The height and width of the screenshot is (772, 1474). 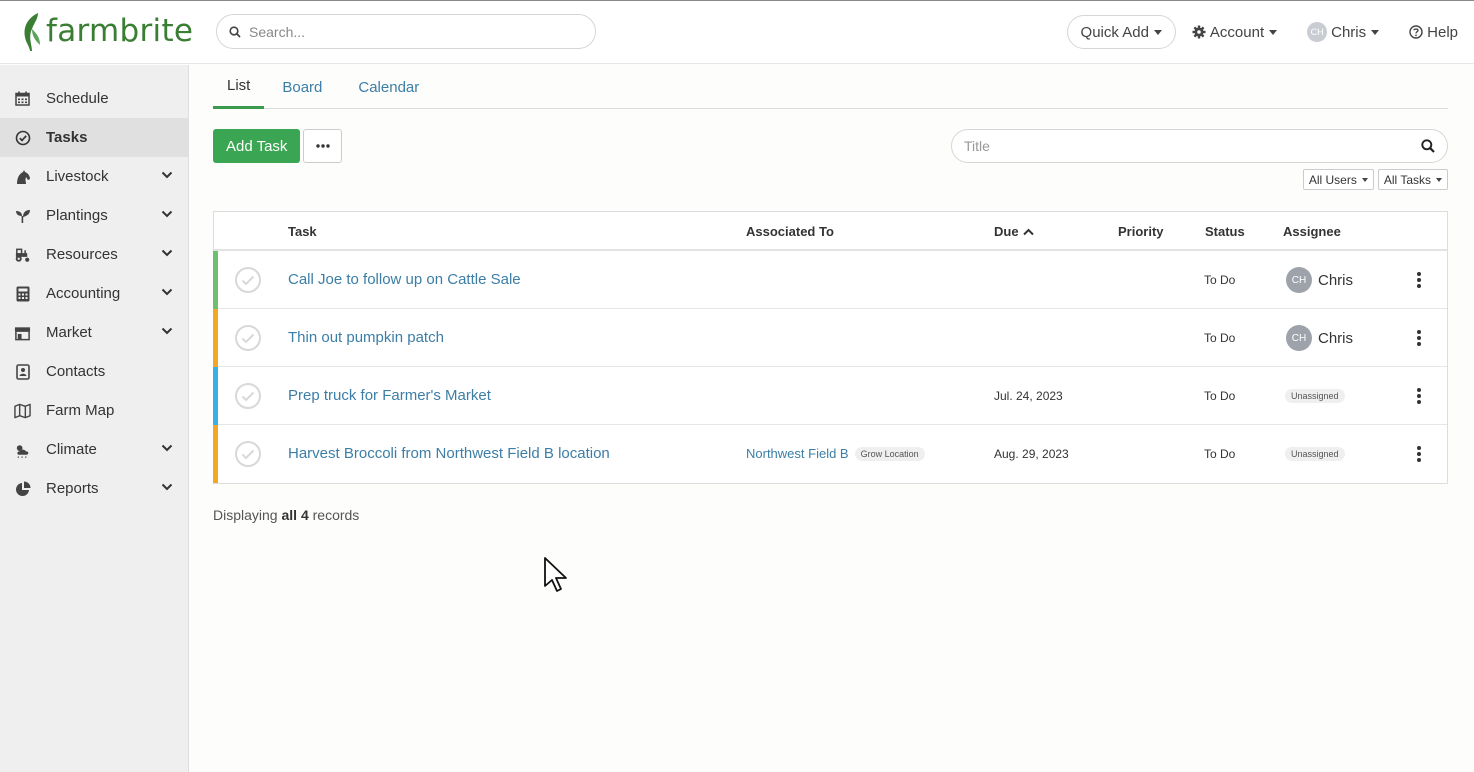 I want to click on sidebar-item-accounting: Accounting, so click(x=94, y=293).